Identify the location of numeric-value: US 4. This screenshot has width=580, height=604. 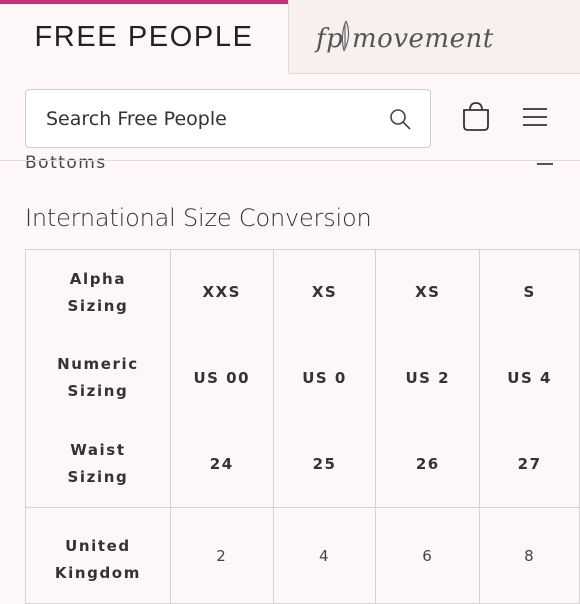
(529, 377).